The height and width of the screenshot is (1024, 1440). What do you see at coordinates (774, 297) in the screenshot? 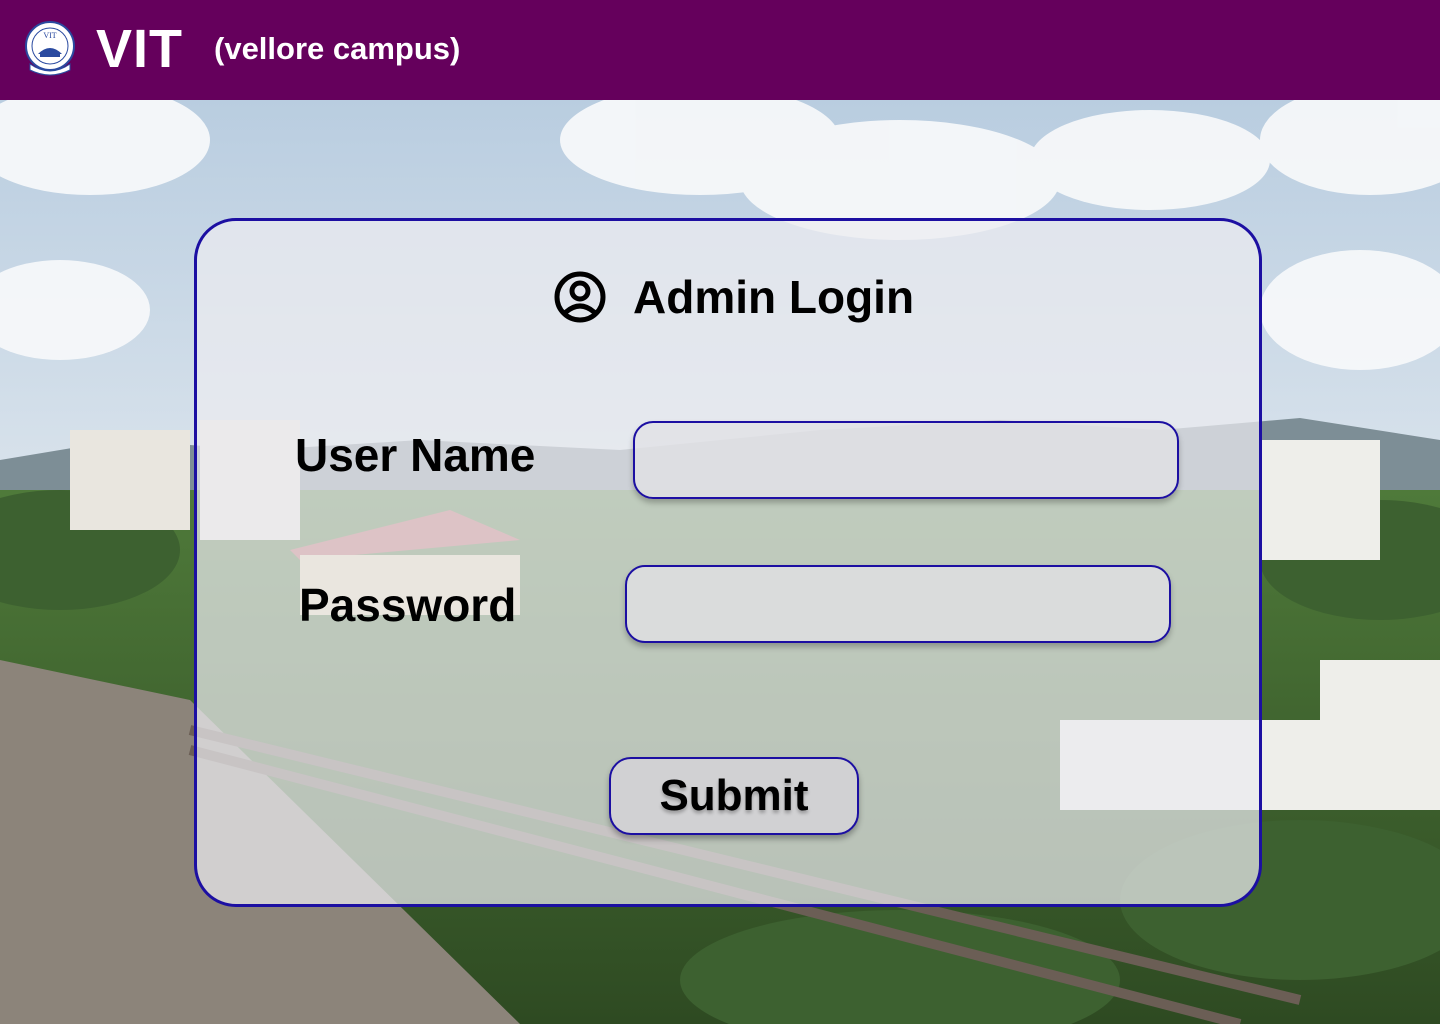
I see `login-title: Admin Login` at bounding box center [774, 297].